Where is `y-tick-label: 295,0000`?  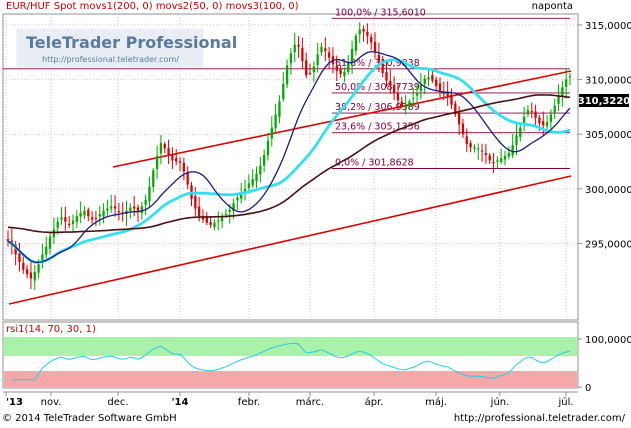
y-tick-label: 295,0000 is located at coordinates (608, 245).